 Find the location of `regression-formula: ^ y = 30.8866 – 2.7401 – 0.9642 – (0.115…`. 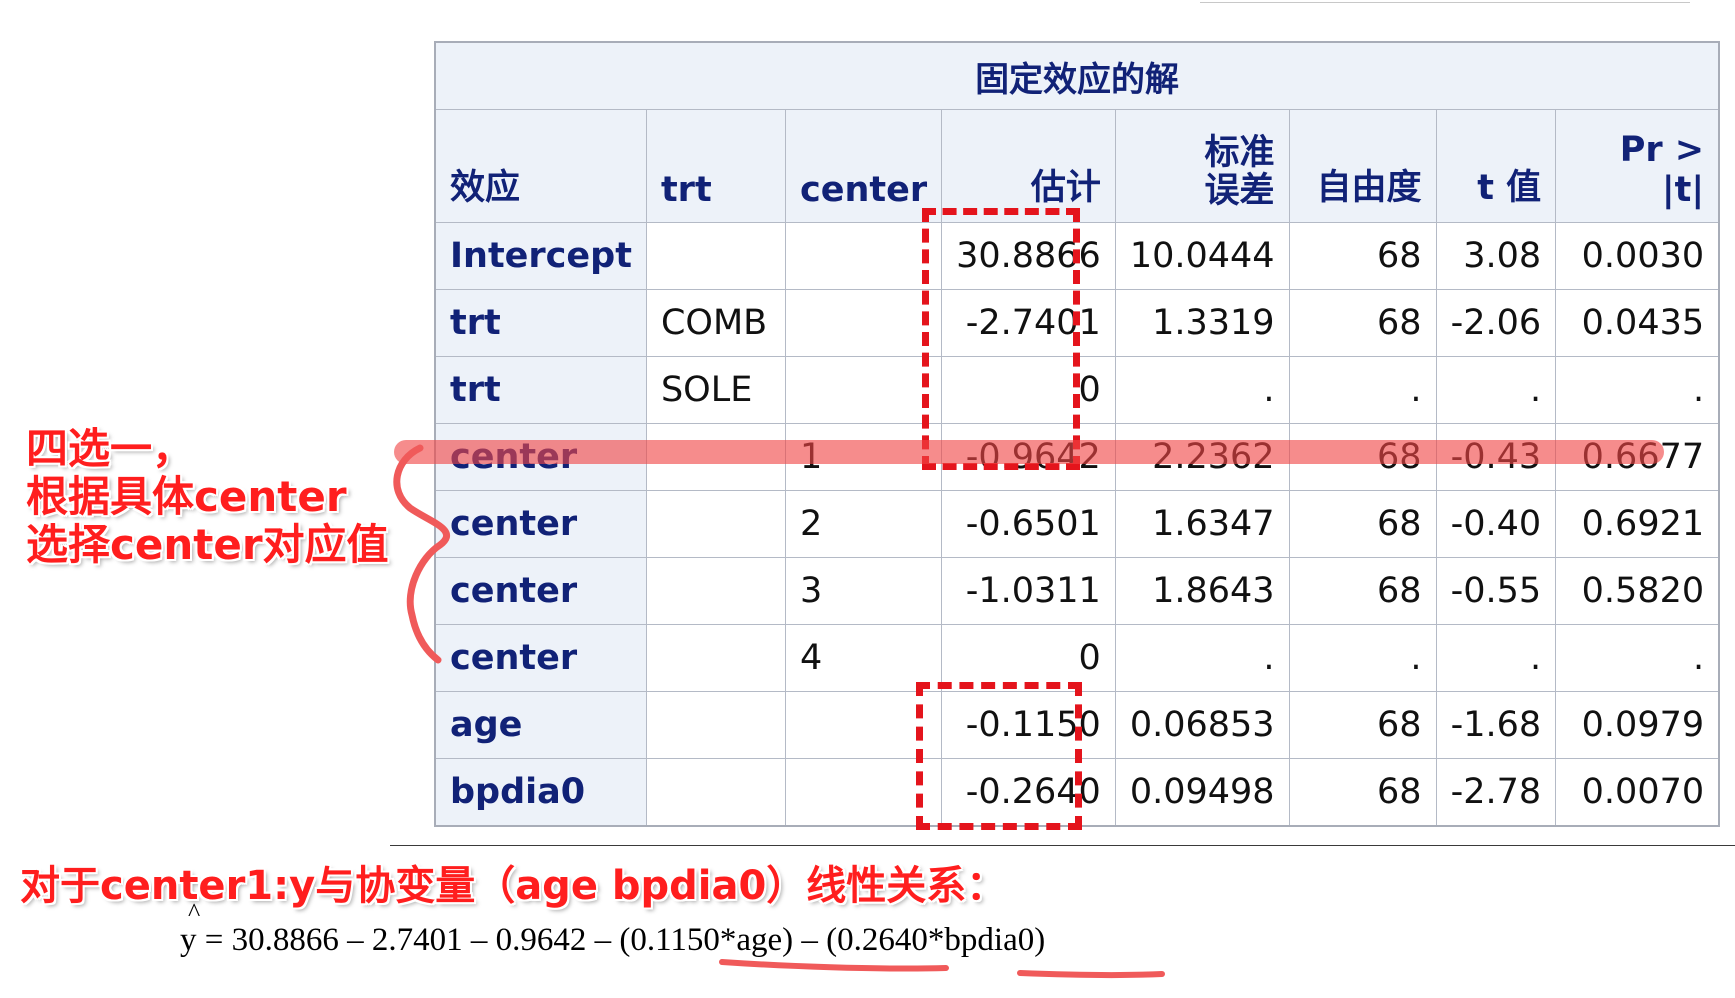

regression-formula: ^ y = 30.8866 – 2.7401 – 0.9642 – (0.115… is located at coordinates (613, 928).